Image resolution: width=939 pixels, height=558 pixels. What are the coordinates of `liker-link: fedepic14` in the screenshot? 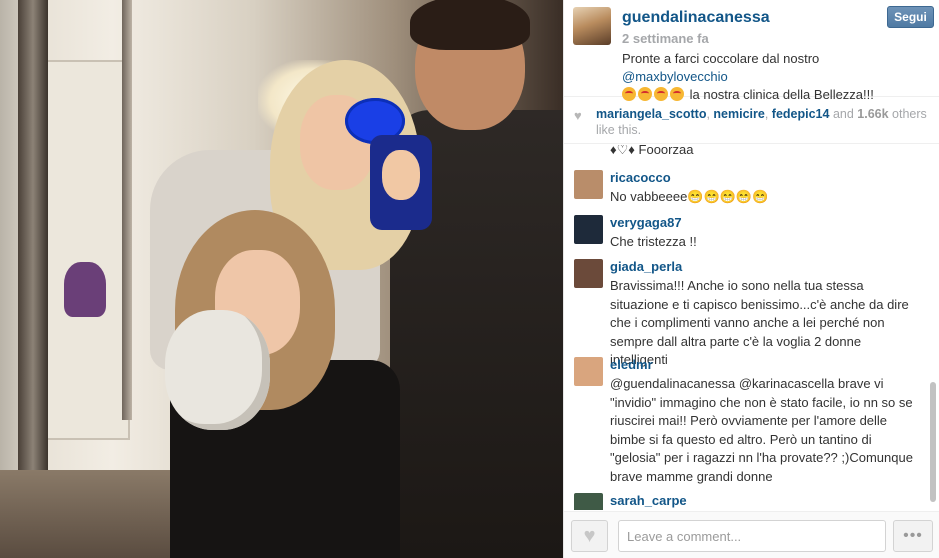 It's located at (801, 114).